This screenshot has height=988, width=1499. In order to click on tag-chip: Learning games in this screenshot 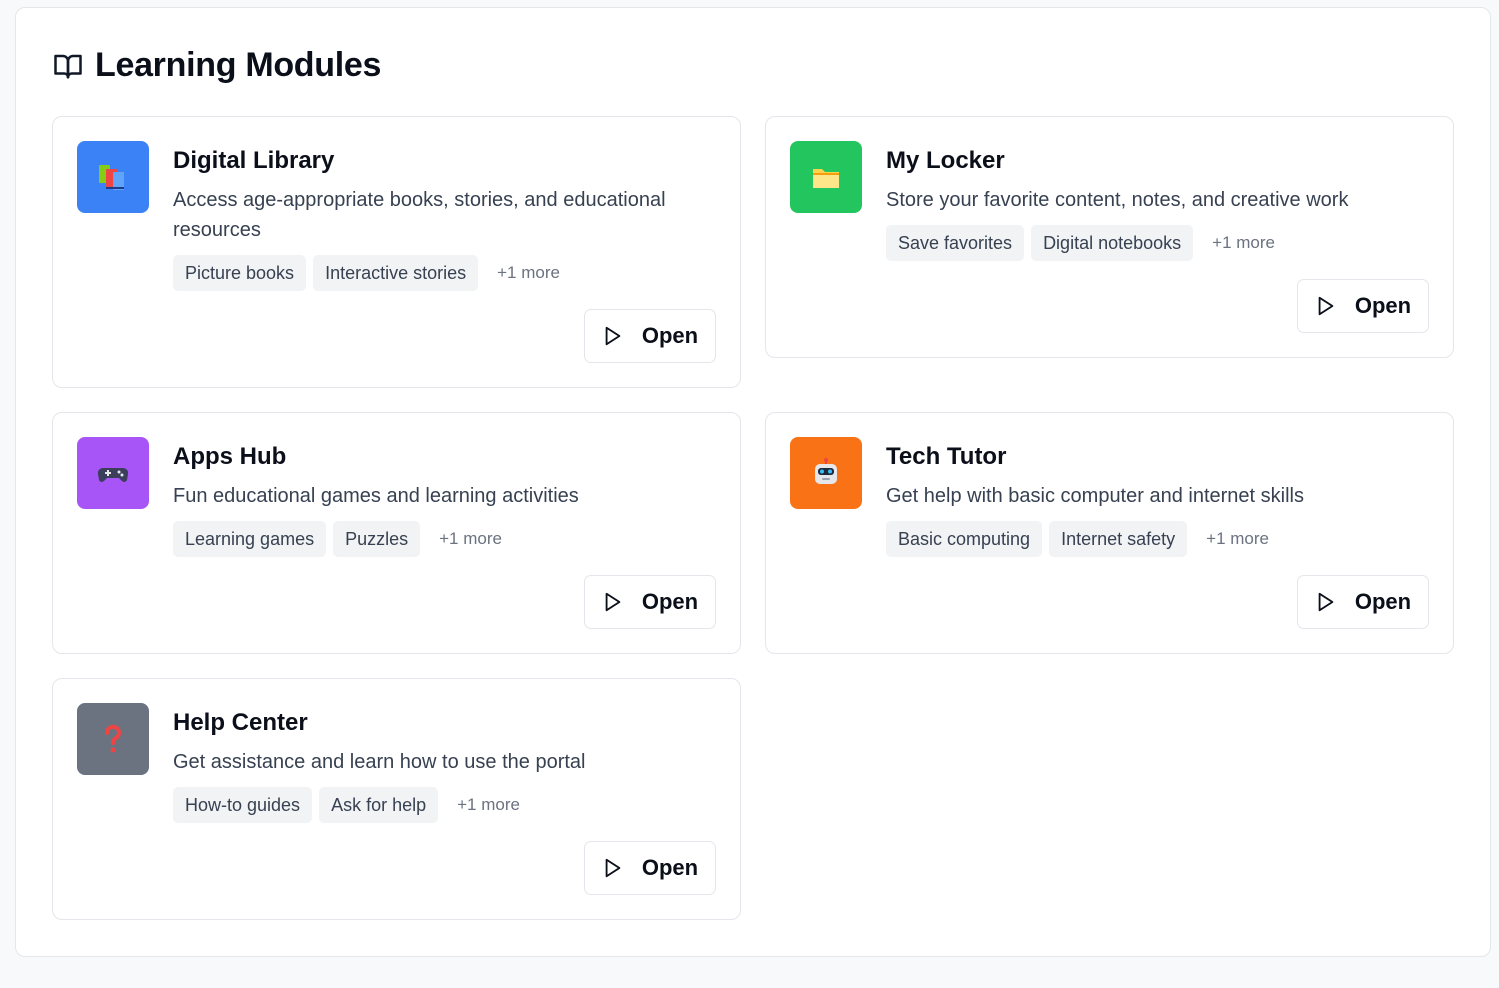, I will do `click(250, 539)`.